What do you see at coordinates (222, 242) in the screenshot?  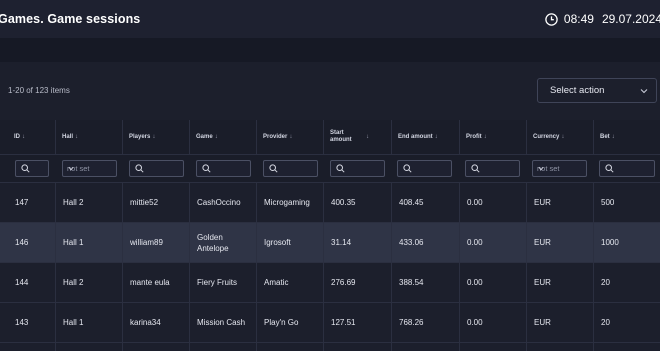 I see `cell-game: Golden Antelope` at bounding box center [222, 242].